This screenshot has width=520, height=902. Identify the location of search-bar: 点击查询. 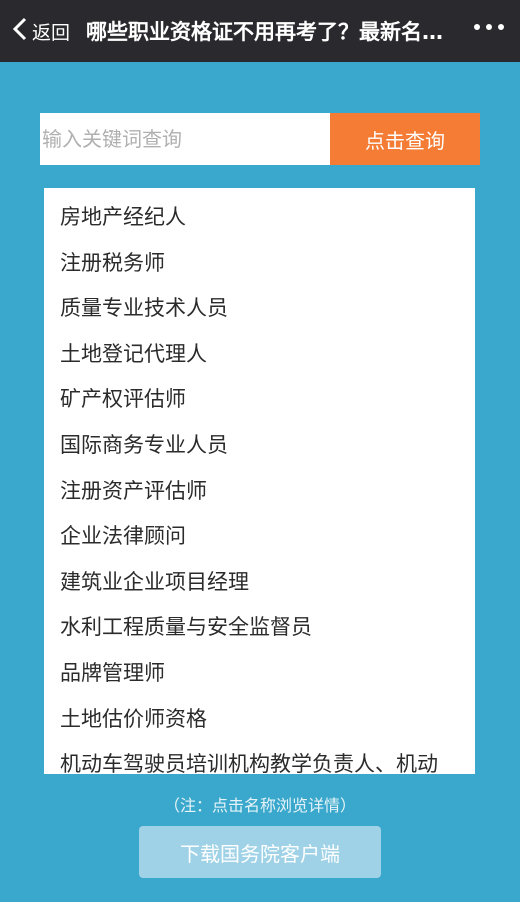
(260, 139).